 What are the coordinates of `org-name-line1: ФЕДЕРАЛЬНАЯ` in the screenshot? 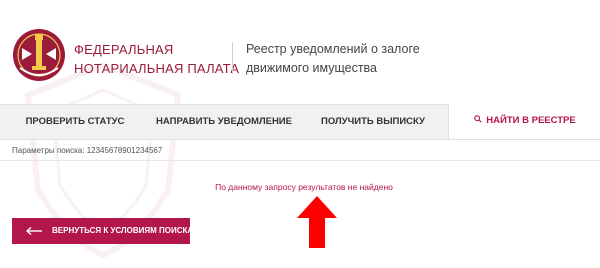 It's located at (124, 49).